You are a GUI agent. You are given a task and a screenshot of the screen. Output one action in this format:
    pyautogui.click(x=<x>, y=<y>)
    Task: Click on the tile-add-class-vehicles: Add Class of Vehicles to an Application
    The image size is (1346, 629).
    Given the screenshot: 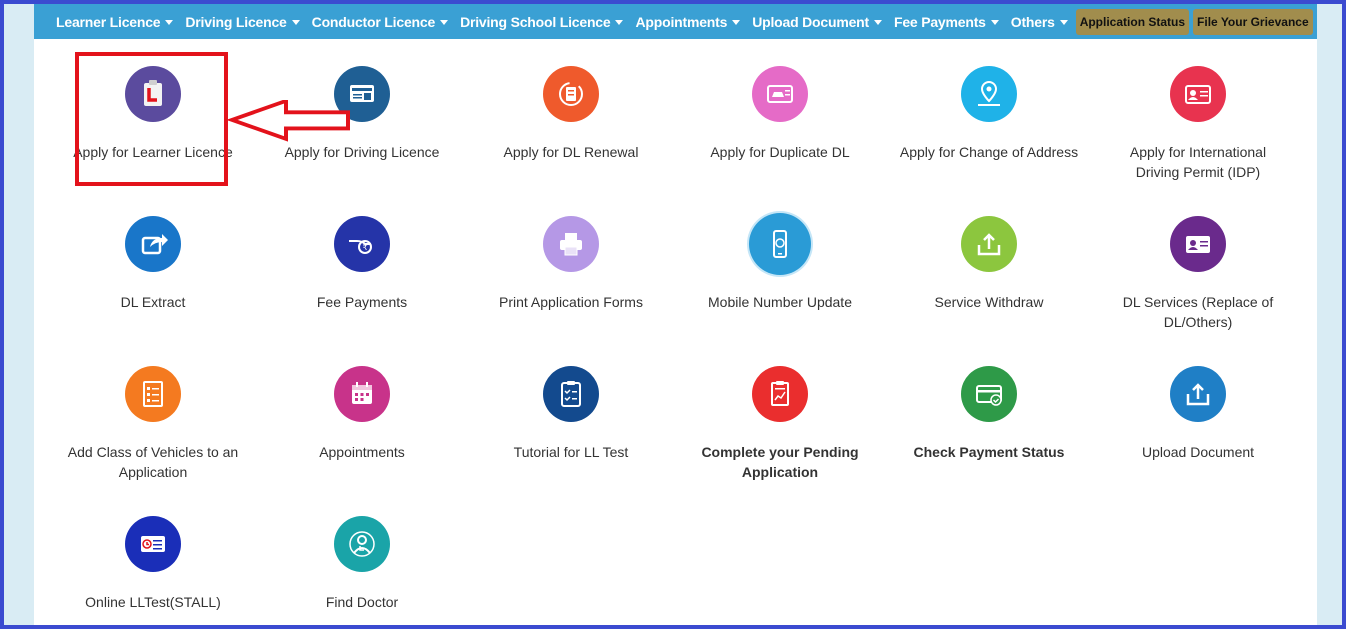 What is the action you would take?
    pyautogui.click(x=153, y=424)
    